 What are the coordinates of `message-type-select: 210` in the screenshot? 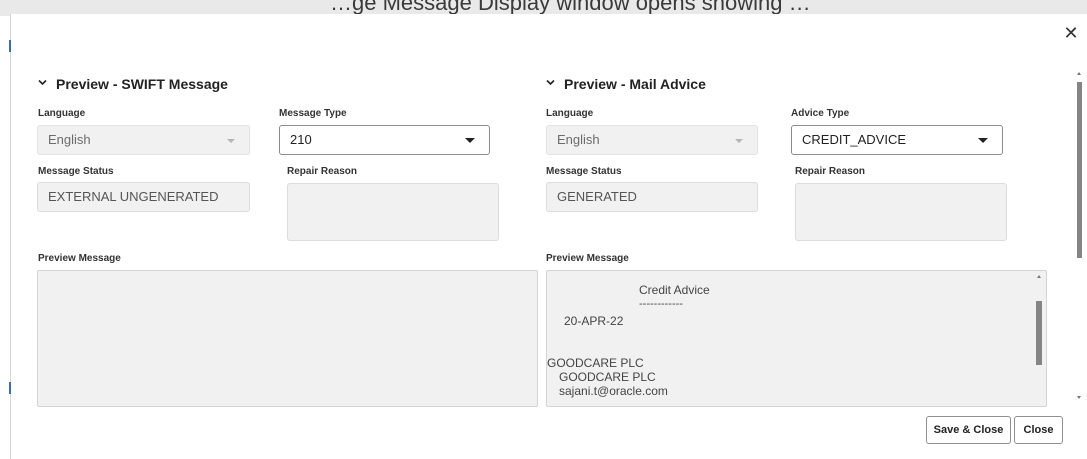 It's located at (384, 140).